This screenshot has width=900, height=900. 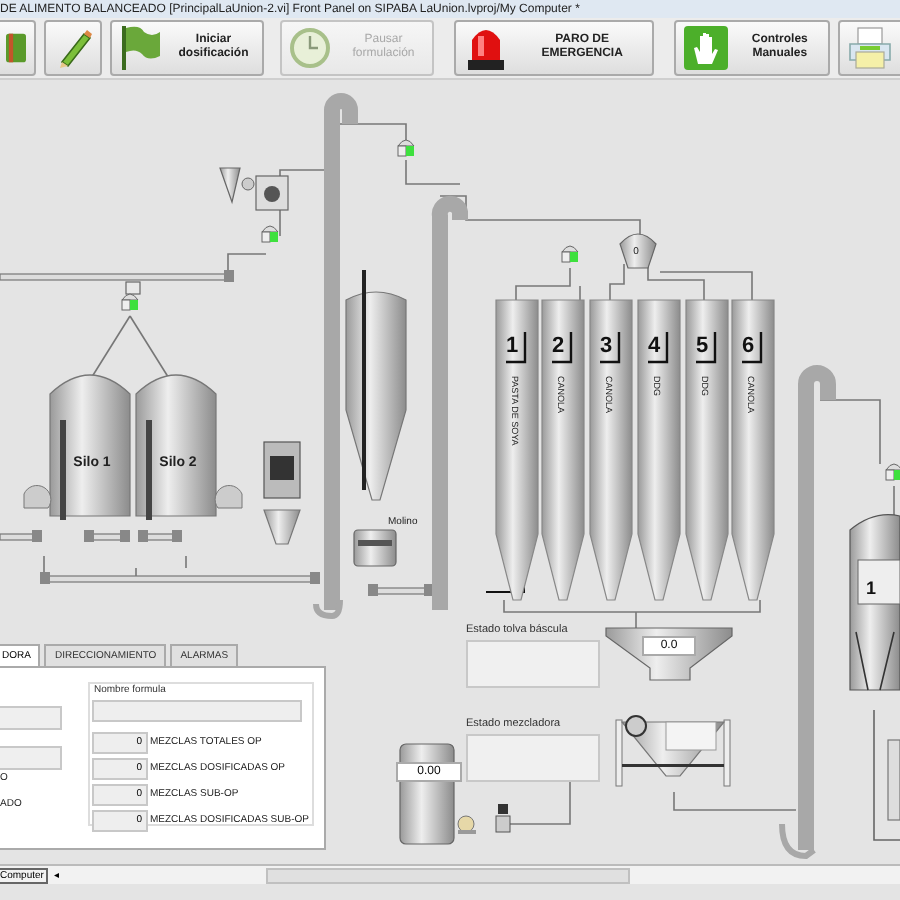 I want to click on edit-button, so click(x=73, y=48).